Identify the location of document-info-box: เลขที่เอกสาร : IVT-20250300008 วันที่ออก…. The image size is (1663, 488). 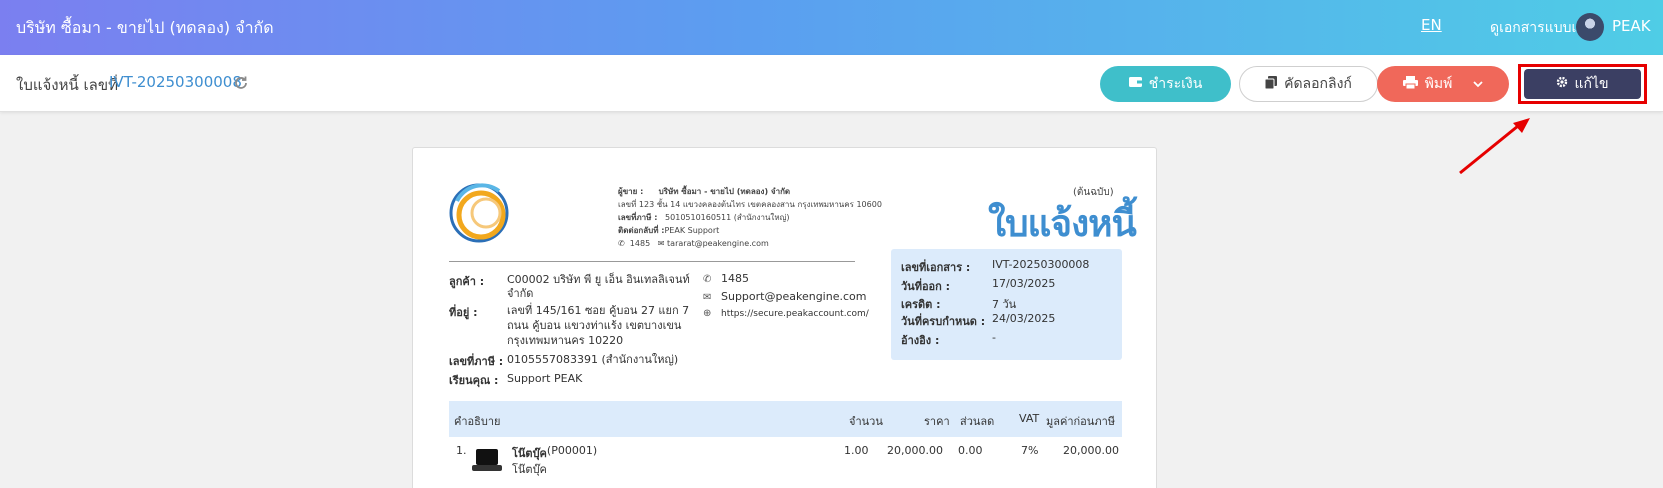
(1006, 304).